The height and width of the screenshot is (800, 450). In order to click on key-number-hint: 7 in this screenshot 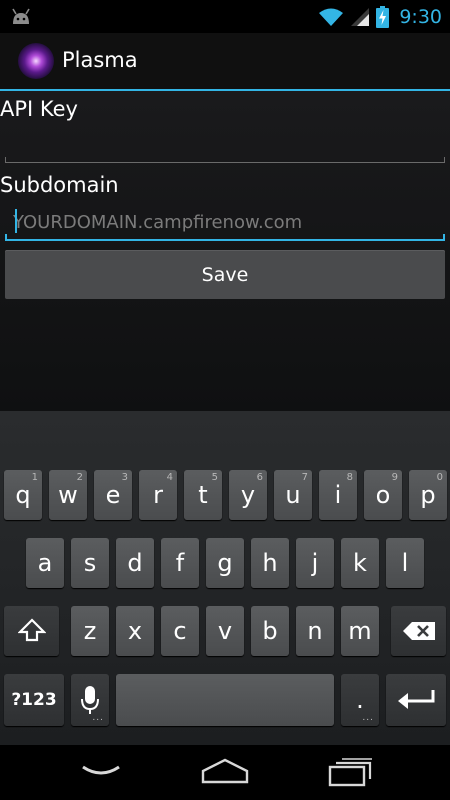, I will do `click(304, 477)`.